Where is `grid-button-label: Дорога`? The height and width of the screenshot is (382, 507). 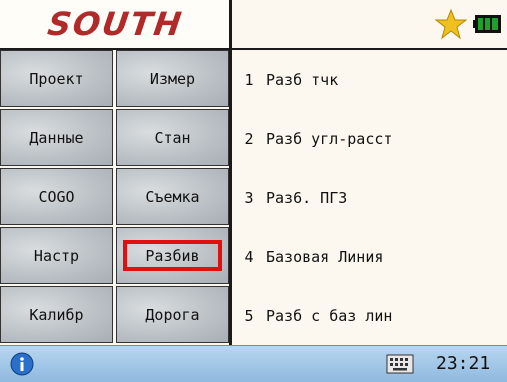
grid-button-label: Дорога is located at coordinates (172, 314).